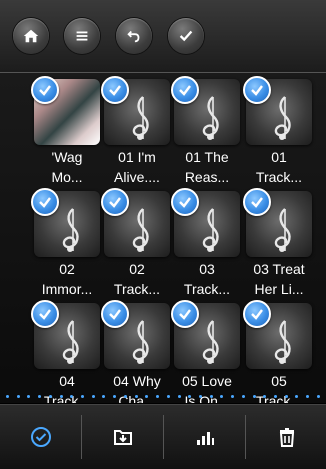  I want to click on menu-icon, so click(82, 36).